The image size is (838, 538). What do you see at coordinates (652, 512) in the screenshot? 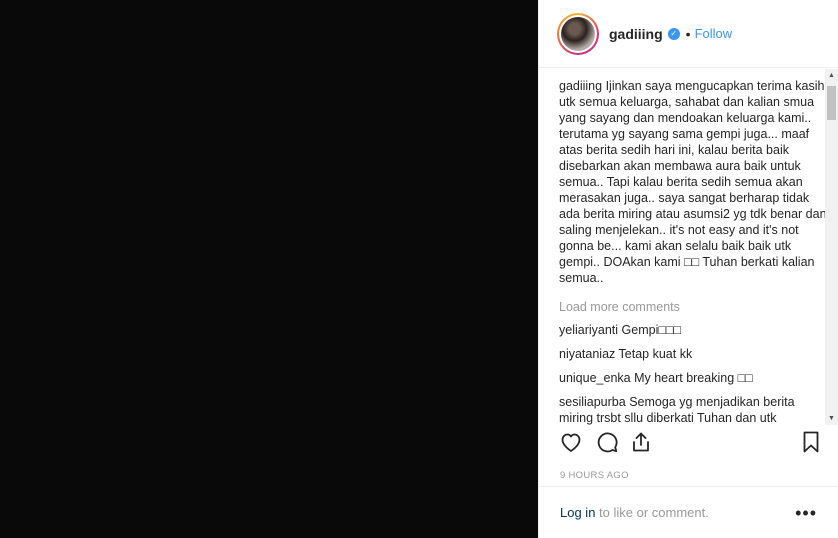
I see `login-suffix: to like or comment.` at bounding box center [652, 512].